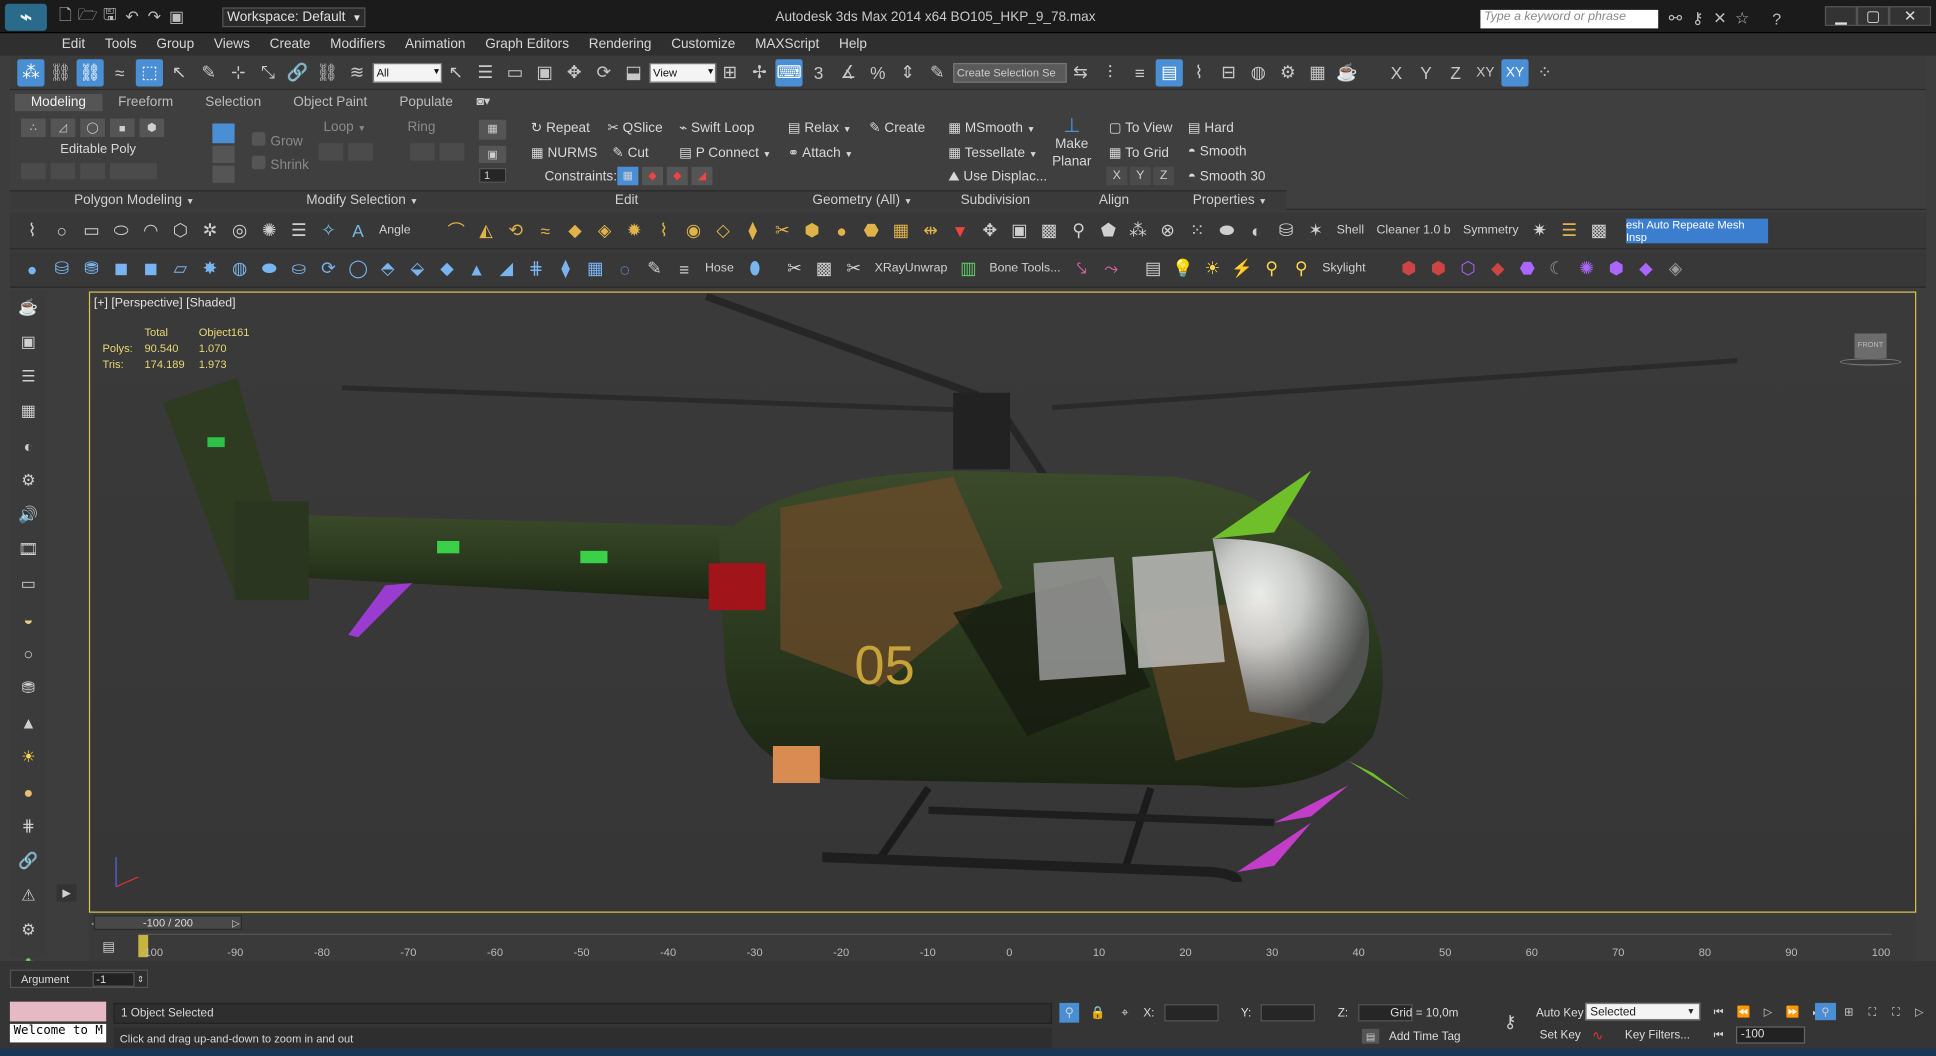 Image resolution: width=1936 pixels, height=1056 pixels. I want to click on link-icon: 🔗, so click(28, 860).